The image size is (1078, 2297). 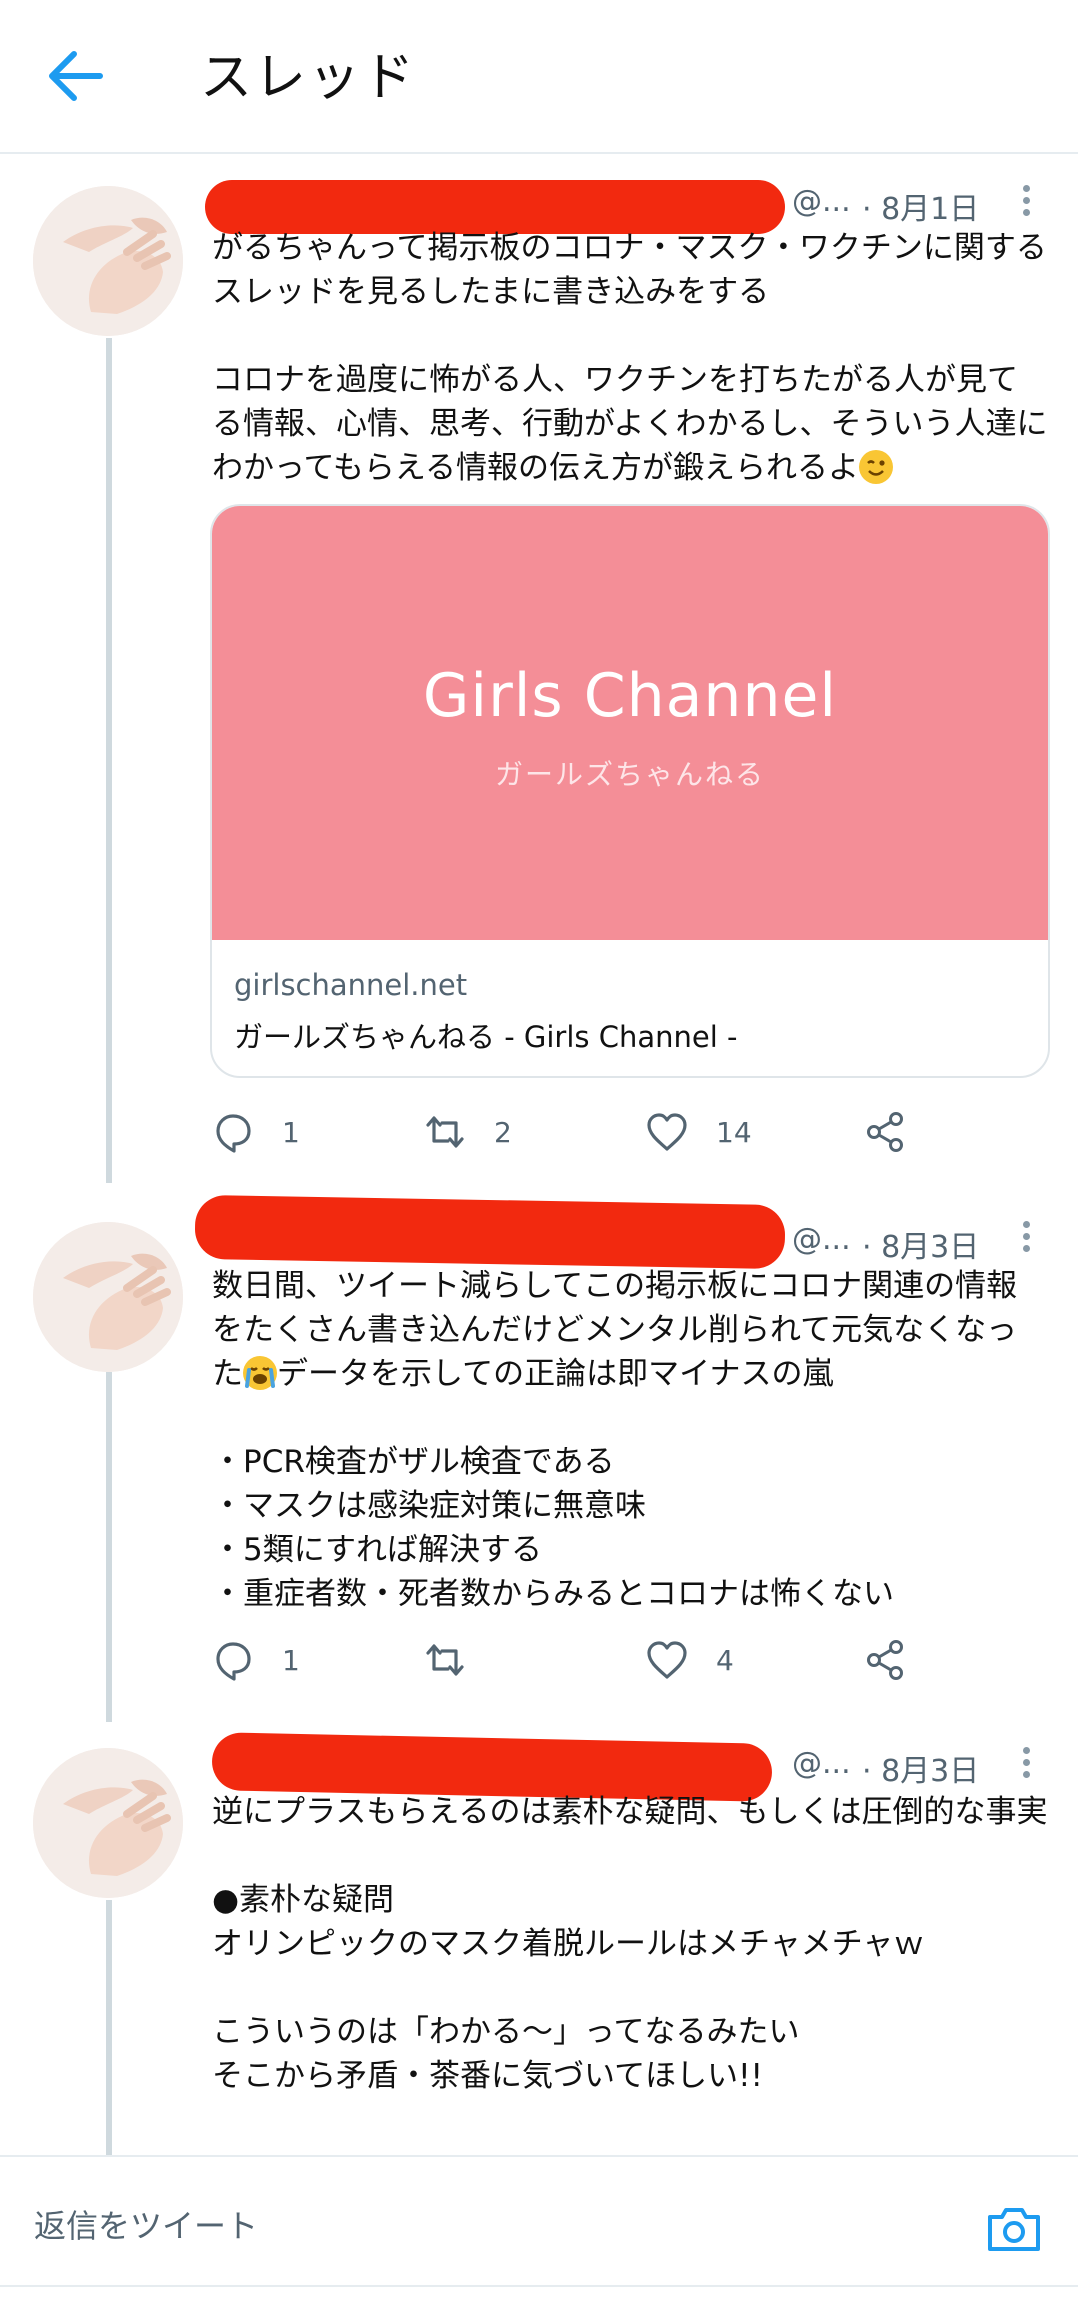 What do you see at coordinates (875, 467) in the screenshot?
I see `winking-face-emoji` at bounding box center [875, 467].